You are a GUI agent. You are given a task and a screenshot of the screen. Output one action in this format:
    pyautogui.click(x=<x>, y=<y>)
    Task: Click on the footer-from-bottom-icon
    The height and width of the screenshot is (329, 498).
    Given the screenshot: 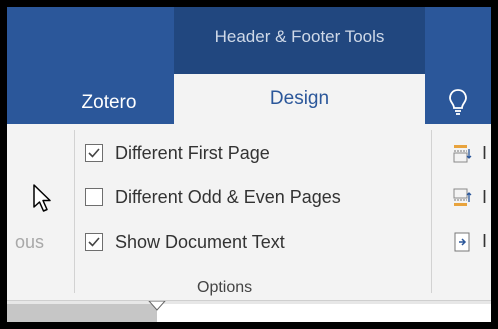 What is the action you would take?
    pyautogui.click(x=463, y=198)
    